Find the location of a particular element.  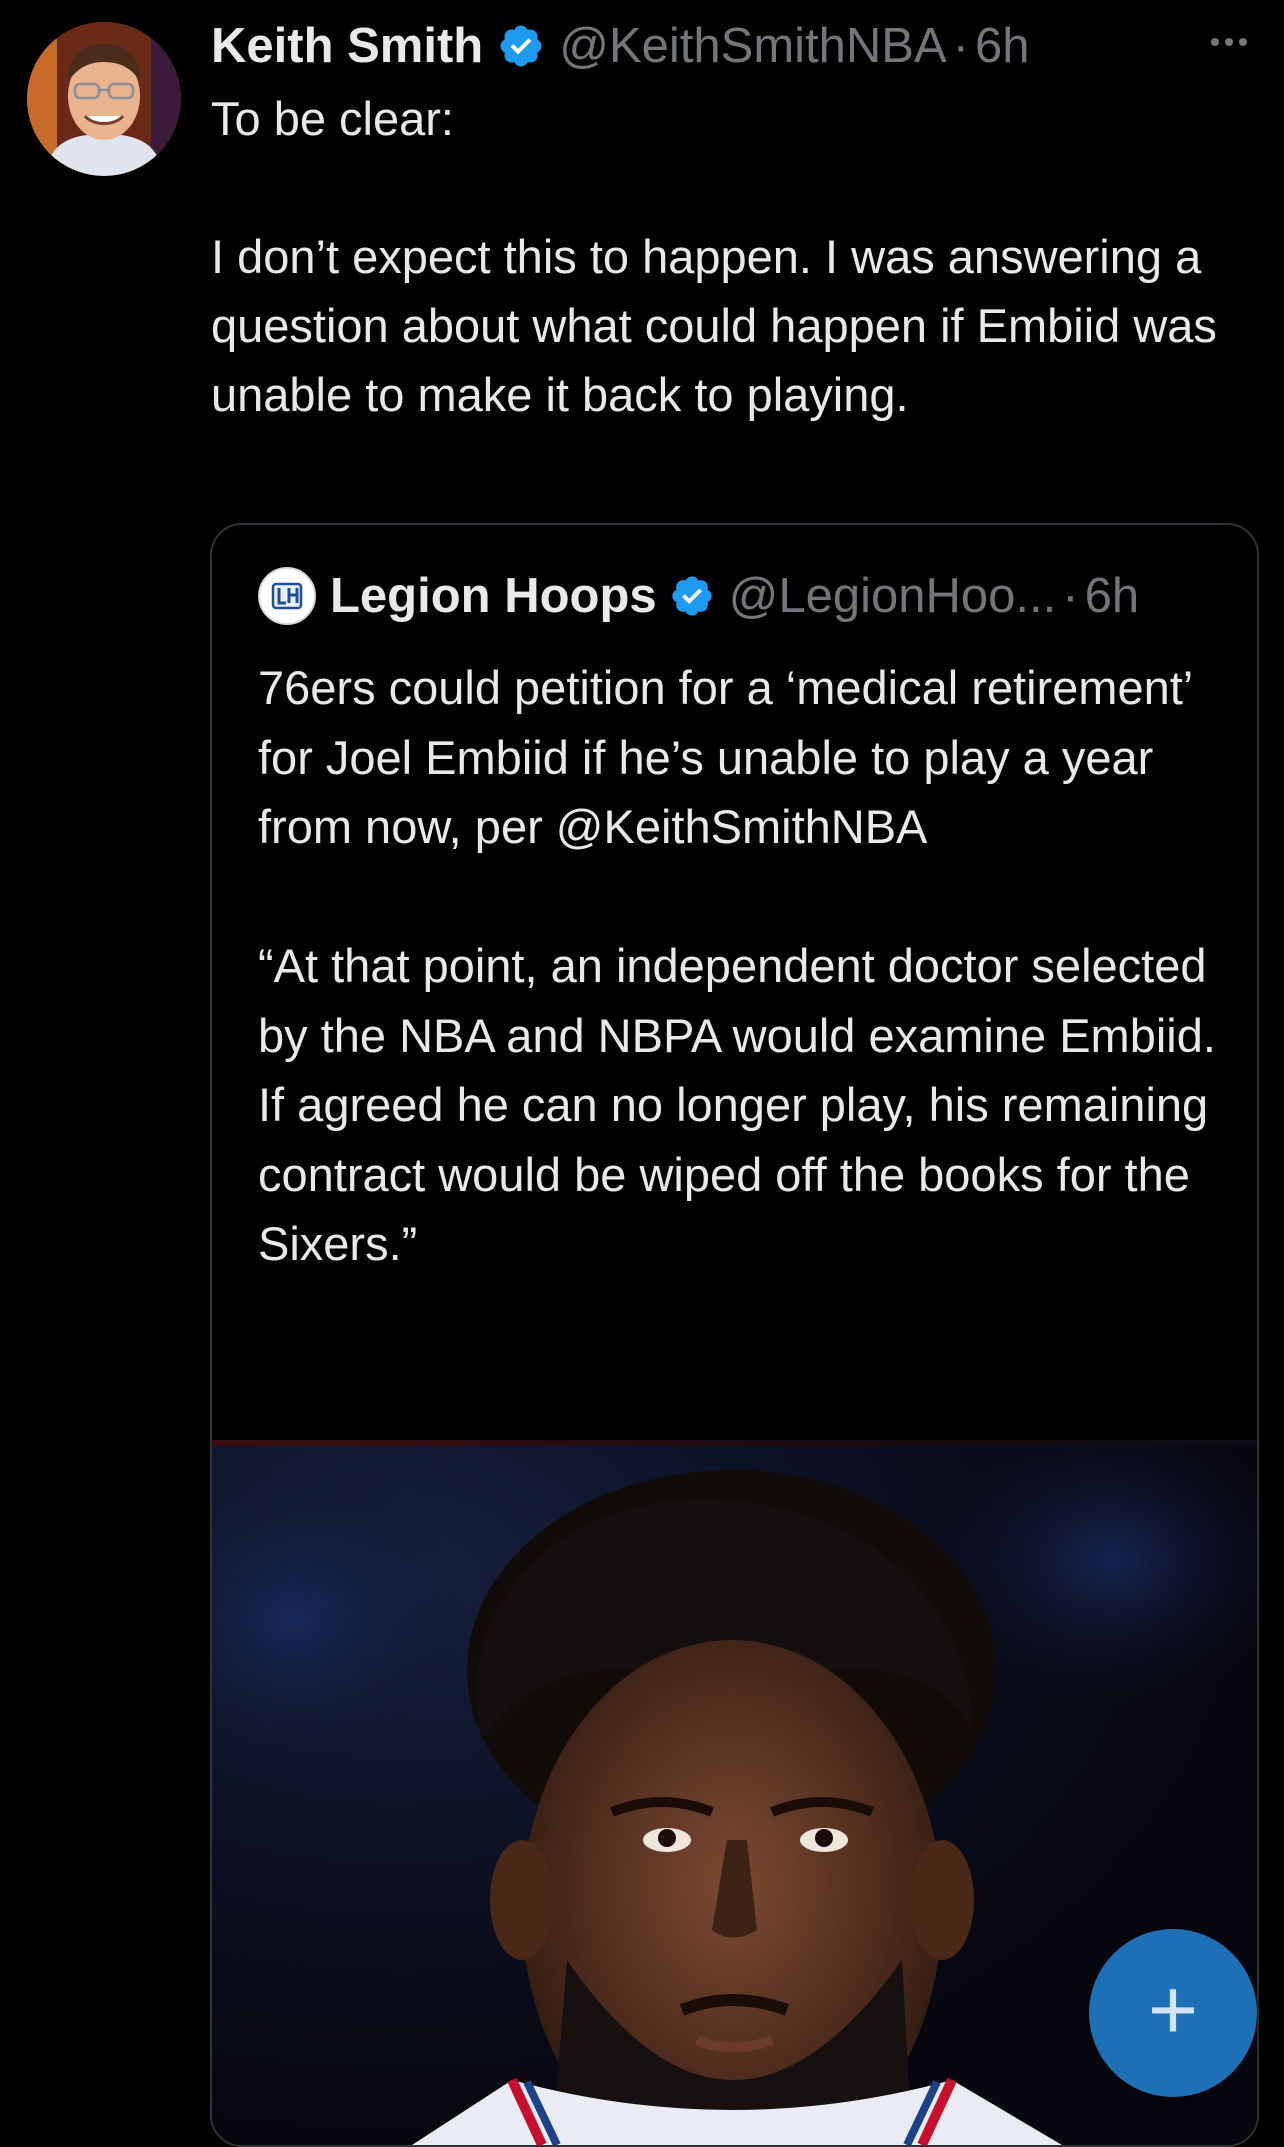

compose-button: + is located at coordinates (1173, 2013).